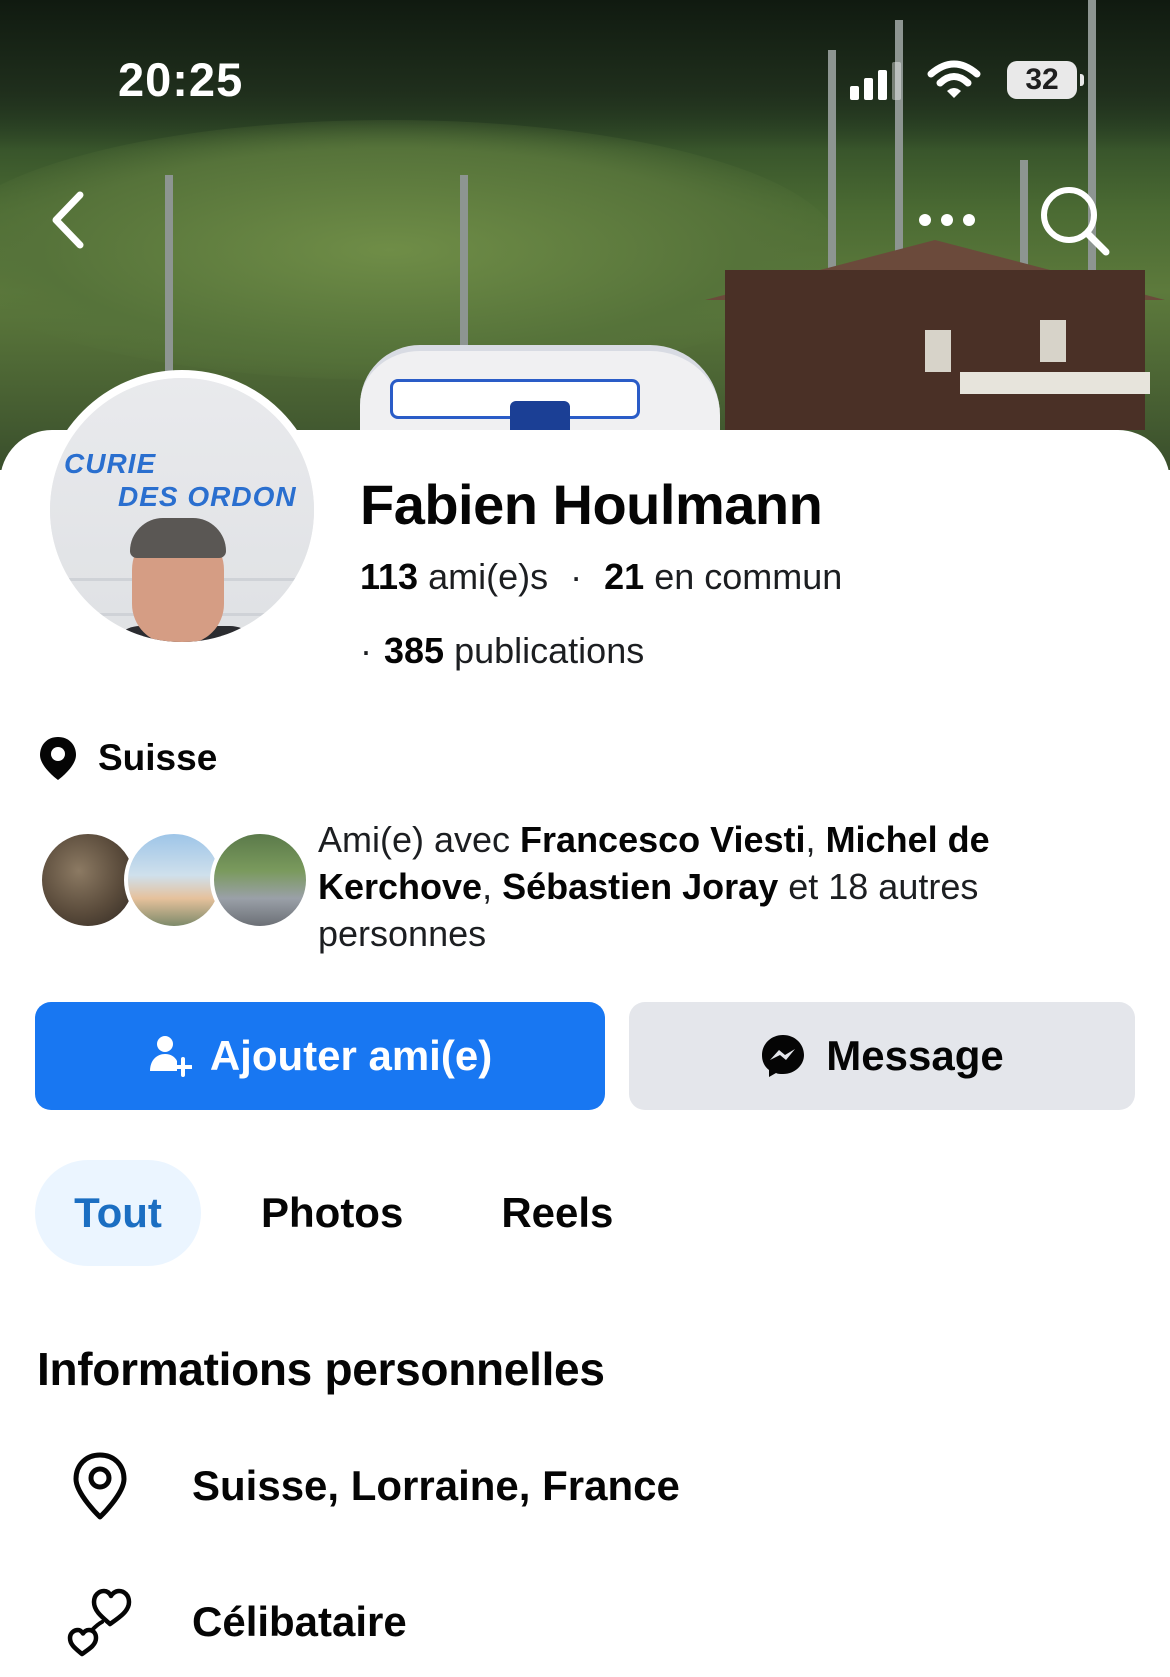 The width and height of the screenshot is (1170, 1677). Describe the element at coordinates (100, 1622) in the screenshot. I see `hearts-icon` at that location.